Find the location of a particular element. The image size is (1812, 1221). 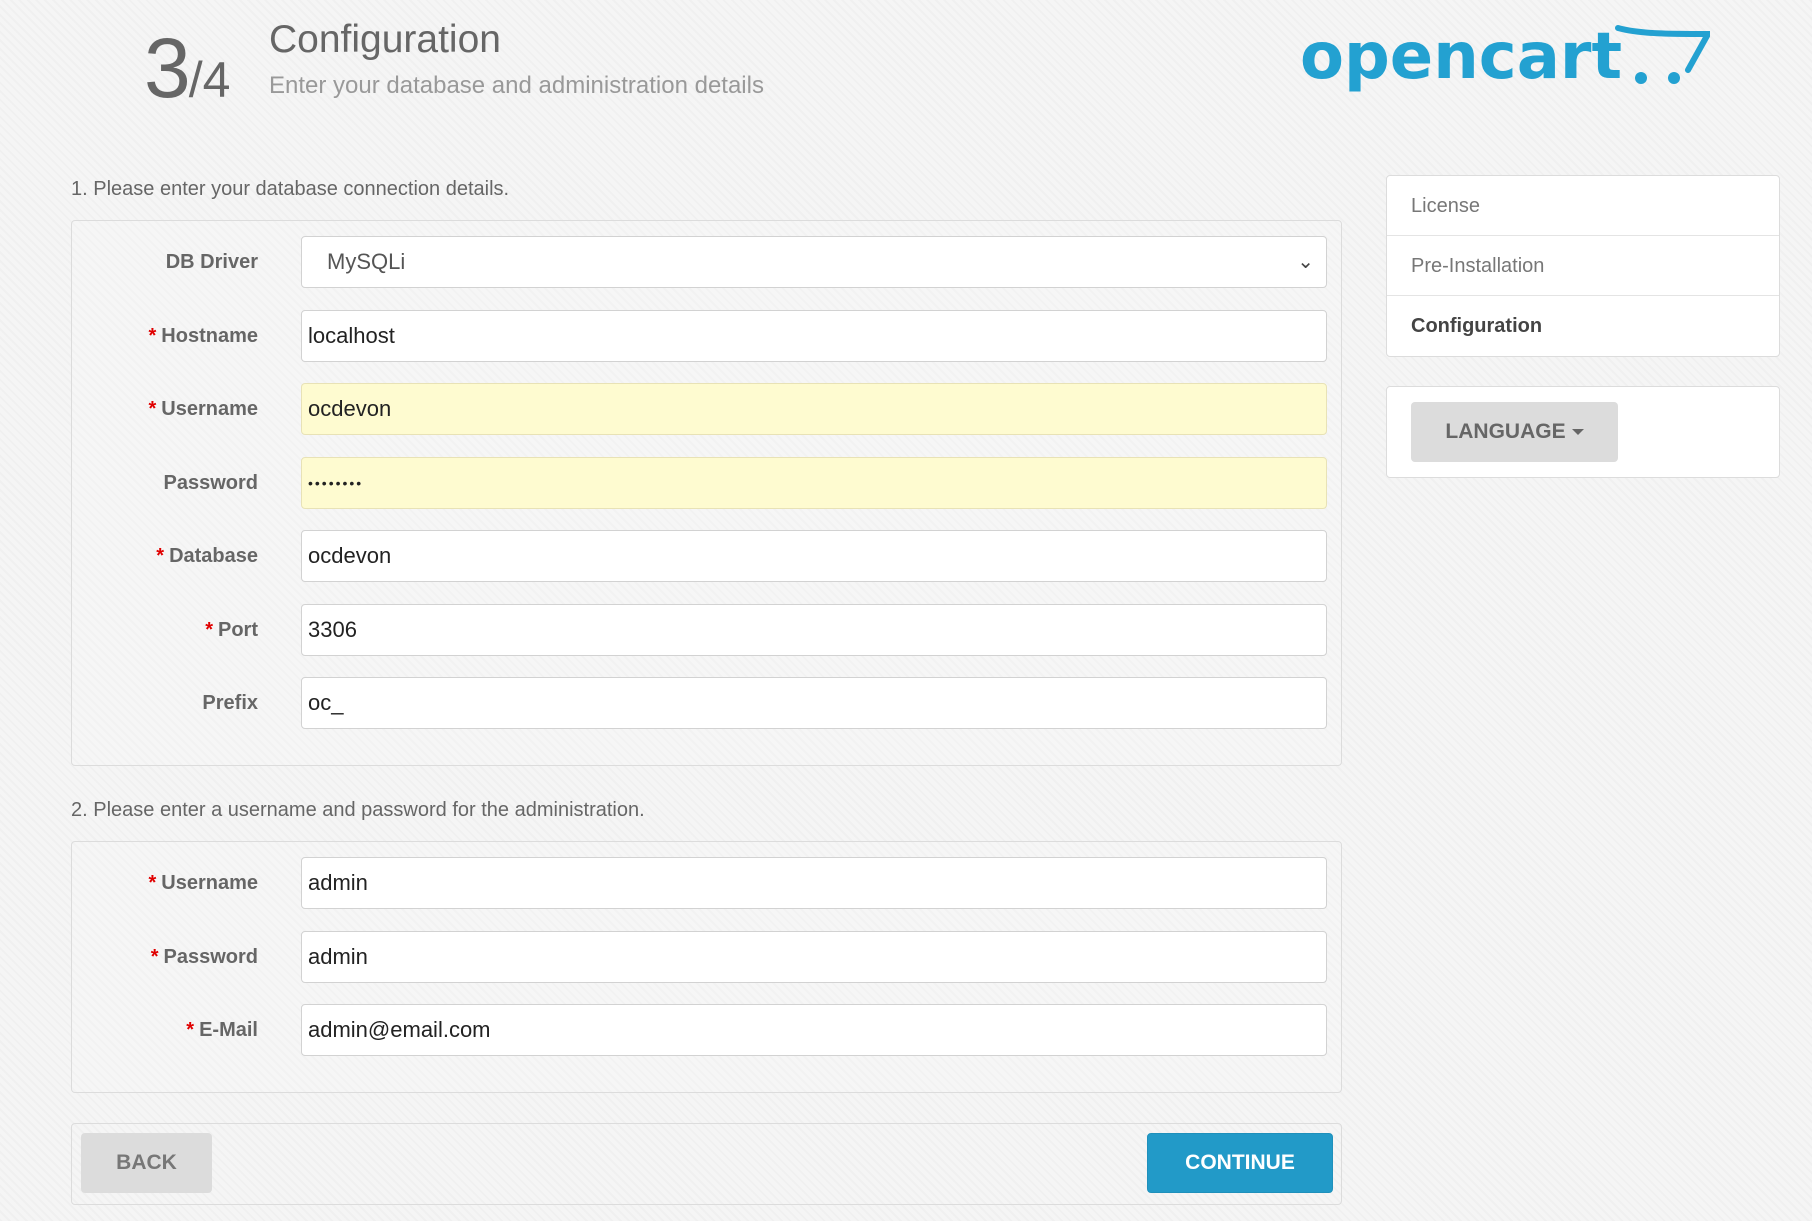

language-dropdown-button: LANGUAGE is located at coordinates (1514, 432).